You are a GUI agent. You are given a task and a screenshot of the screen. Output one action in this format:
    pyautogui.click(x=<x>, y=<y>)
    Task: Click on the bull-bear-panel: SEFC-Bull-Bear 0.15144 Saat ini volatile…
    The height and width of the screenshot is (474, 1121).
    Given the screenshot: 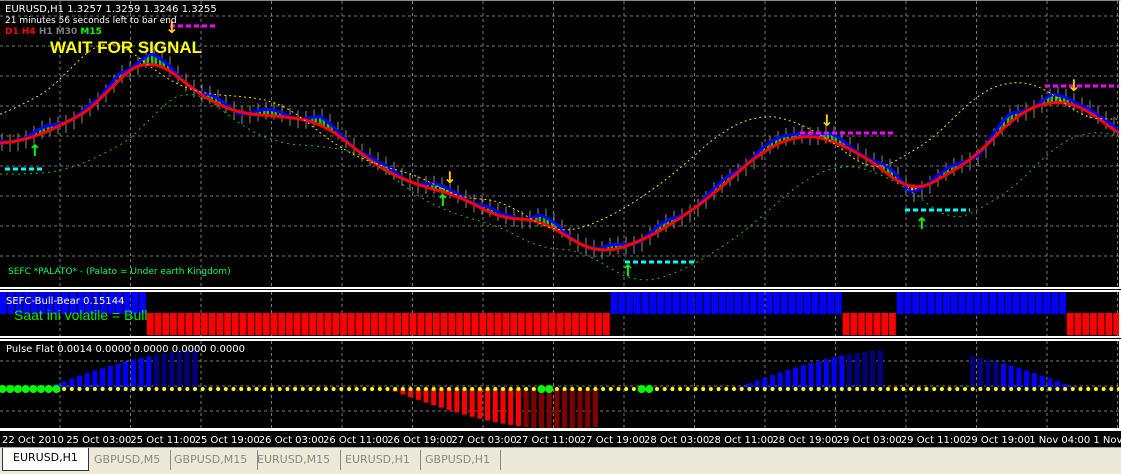 What is the action you would take?
    pyautogui.click(x=560, y=314)
    